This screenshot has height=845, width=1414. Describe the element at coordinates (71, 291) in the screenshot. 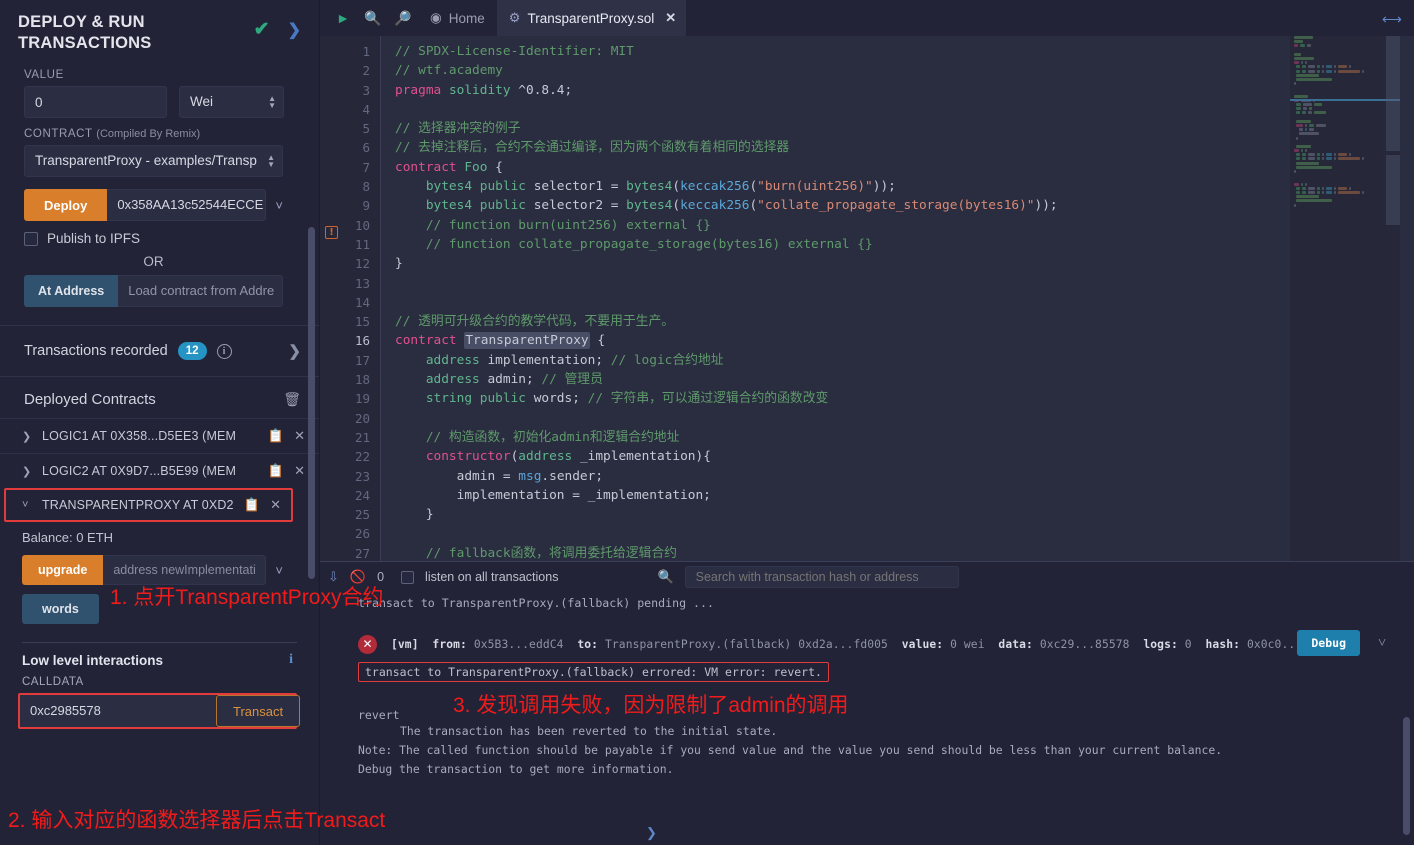

I see `at-address-button: At Address` at that location.